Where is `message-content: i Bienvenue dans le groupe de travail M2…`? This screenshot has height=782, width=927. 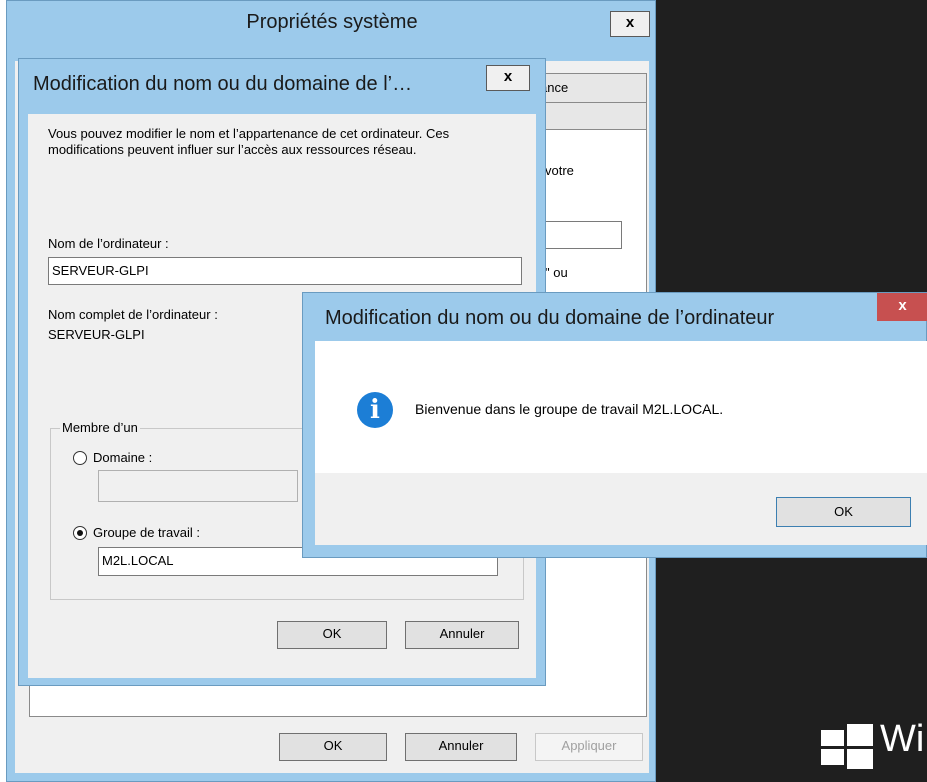
message-content: i Bienvenue dans le groupe de travail M2… is located at coordinates (621, 407).